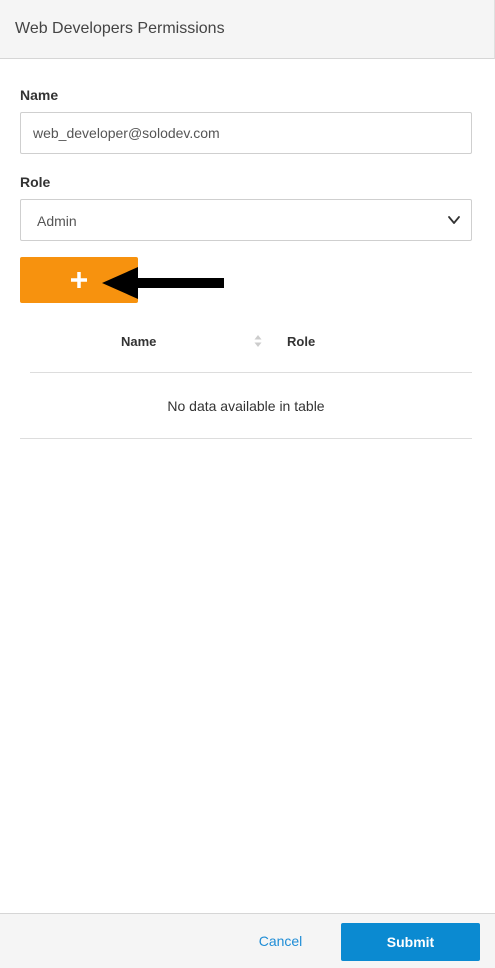  What do you see at coordinates (35, 182) in the screenshot?
I see `role-label: Role` at bounding box center [35, 182].